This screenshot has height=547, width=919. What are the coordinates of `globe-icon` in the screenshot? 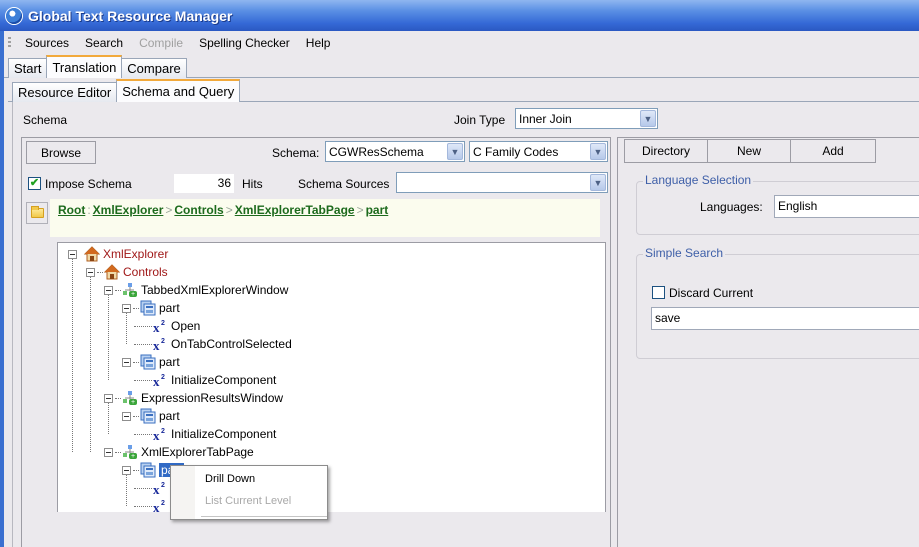 It's located at (14, 15).